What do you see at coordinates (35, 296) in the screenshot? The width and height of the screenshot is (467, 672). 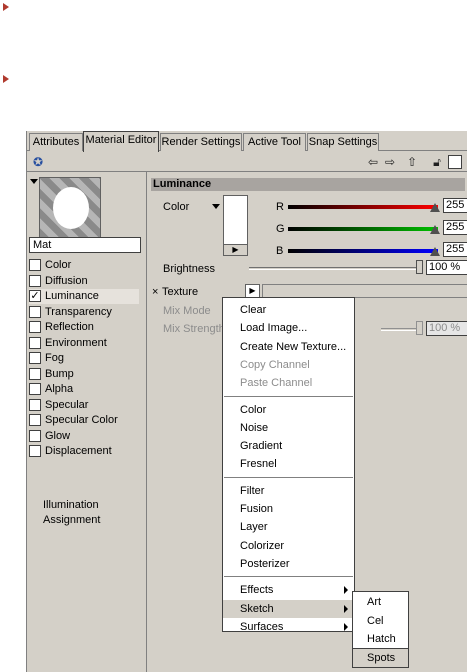 I see `channel-checkbox: ✓` at bounding box center [35, 296].